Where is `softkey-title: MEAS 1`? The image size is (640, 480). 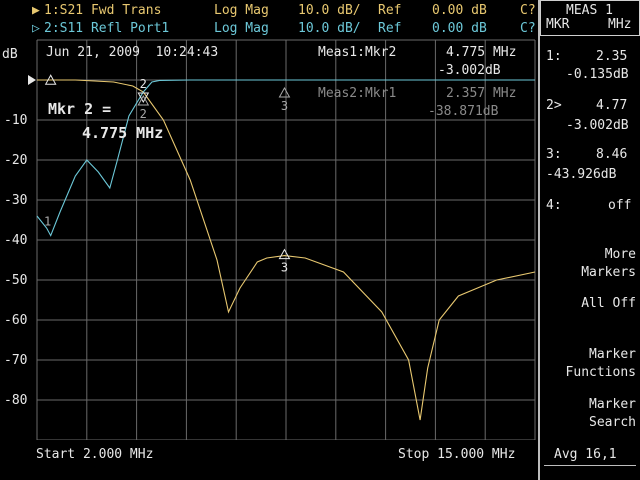 softkey-title: MEAS 1 is located at coordinates (589, 10).